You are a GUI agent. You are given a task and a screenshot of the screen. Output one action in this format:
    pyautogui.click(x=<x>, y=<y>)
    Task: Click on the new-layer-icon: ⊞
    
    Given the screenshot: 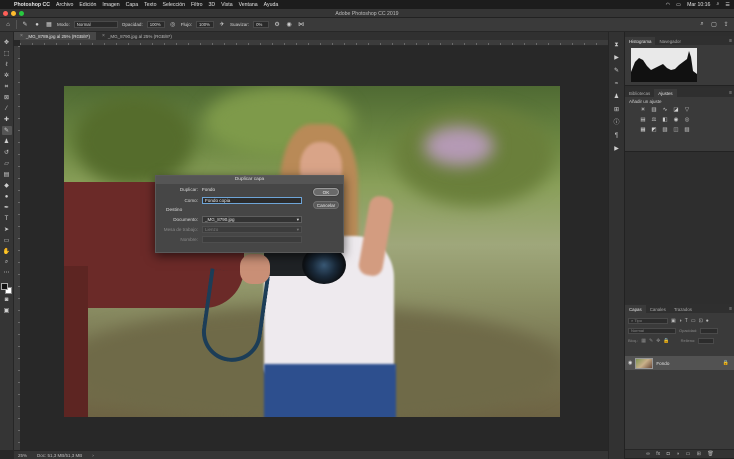 What is the action you would take?
    pyautogui.click(x=699, y=454)
    